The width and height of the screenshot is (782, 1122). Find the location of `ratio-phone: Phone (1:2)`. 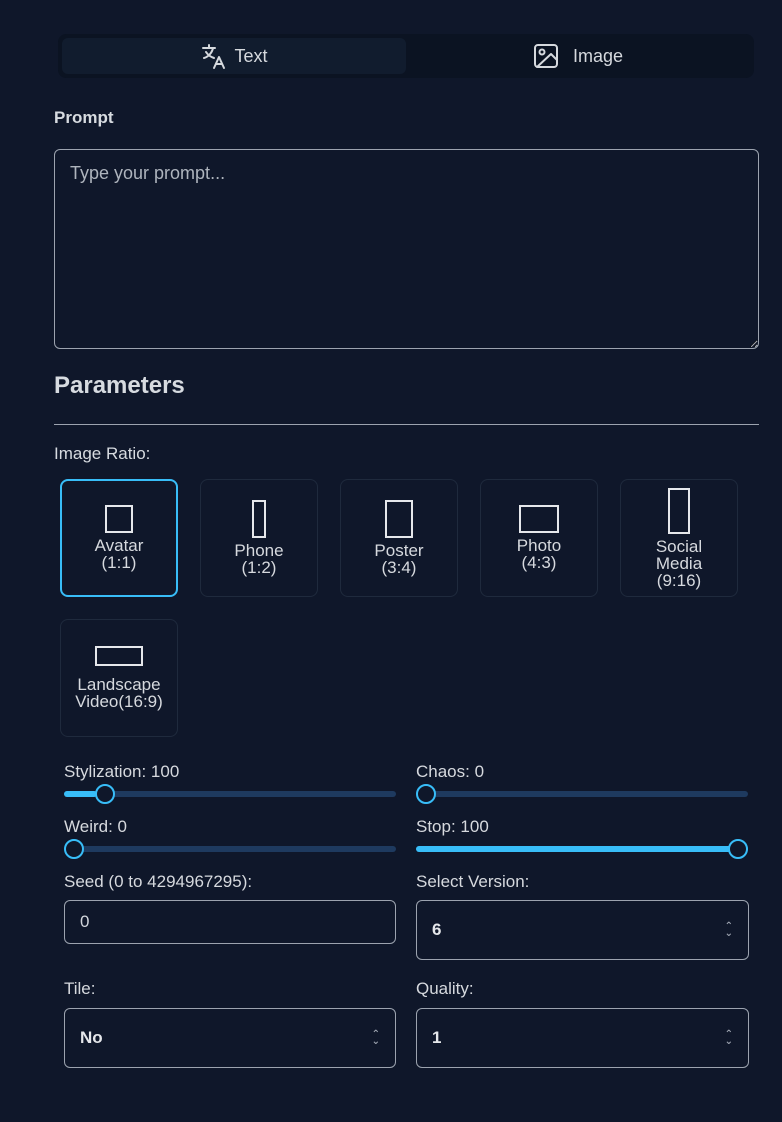

ratio-phone: Phone (1:2) is located at coordinates (259, 538).